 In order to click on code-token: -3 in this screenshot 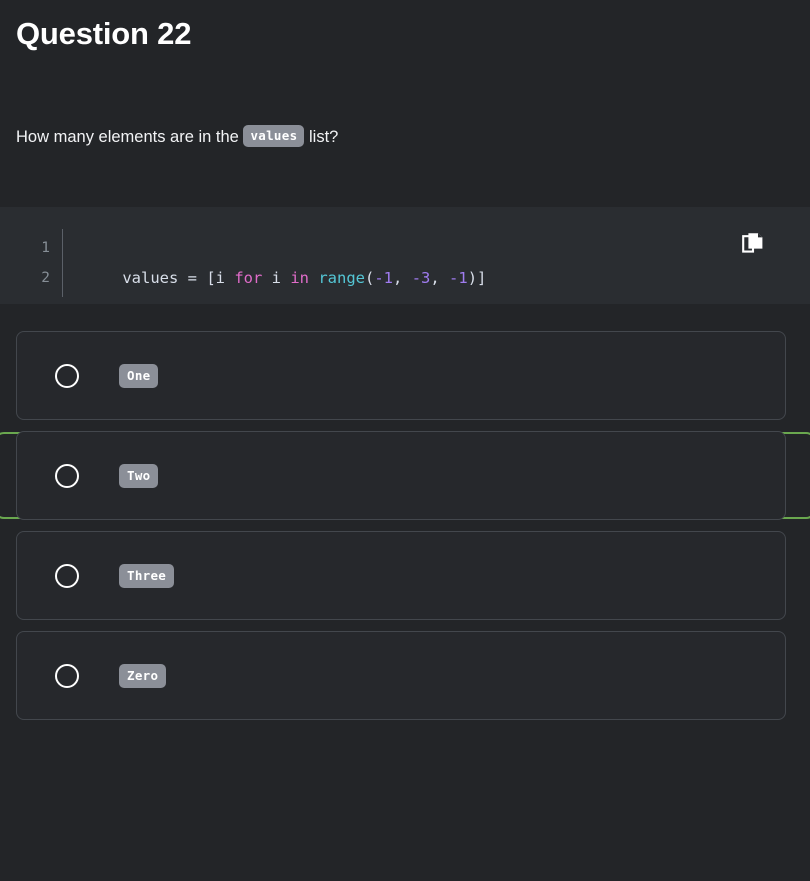, I will do `click(421, 278)`.